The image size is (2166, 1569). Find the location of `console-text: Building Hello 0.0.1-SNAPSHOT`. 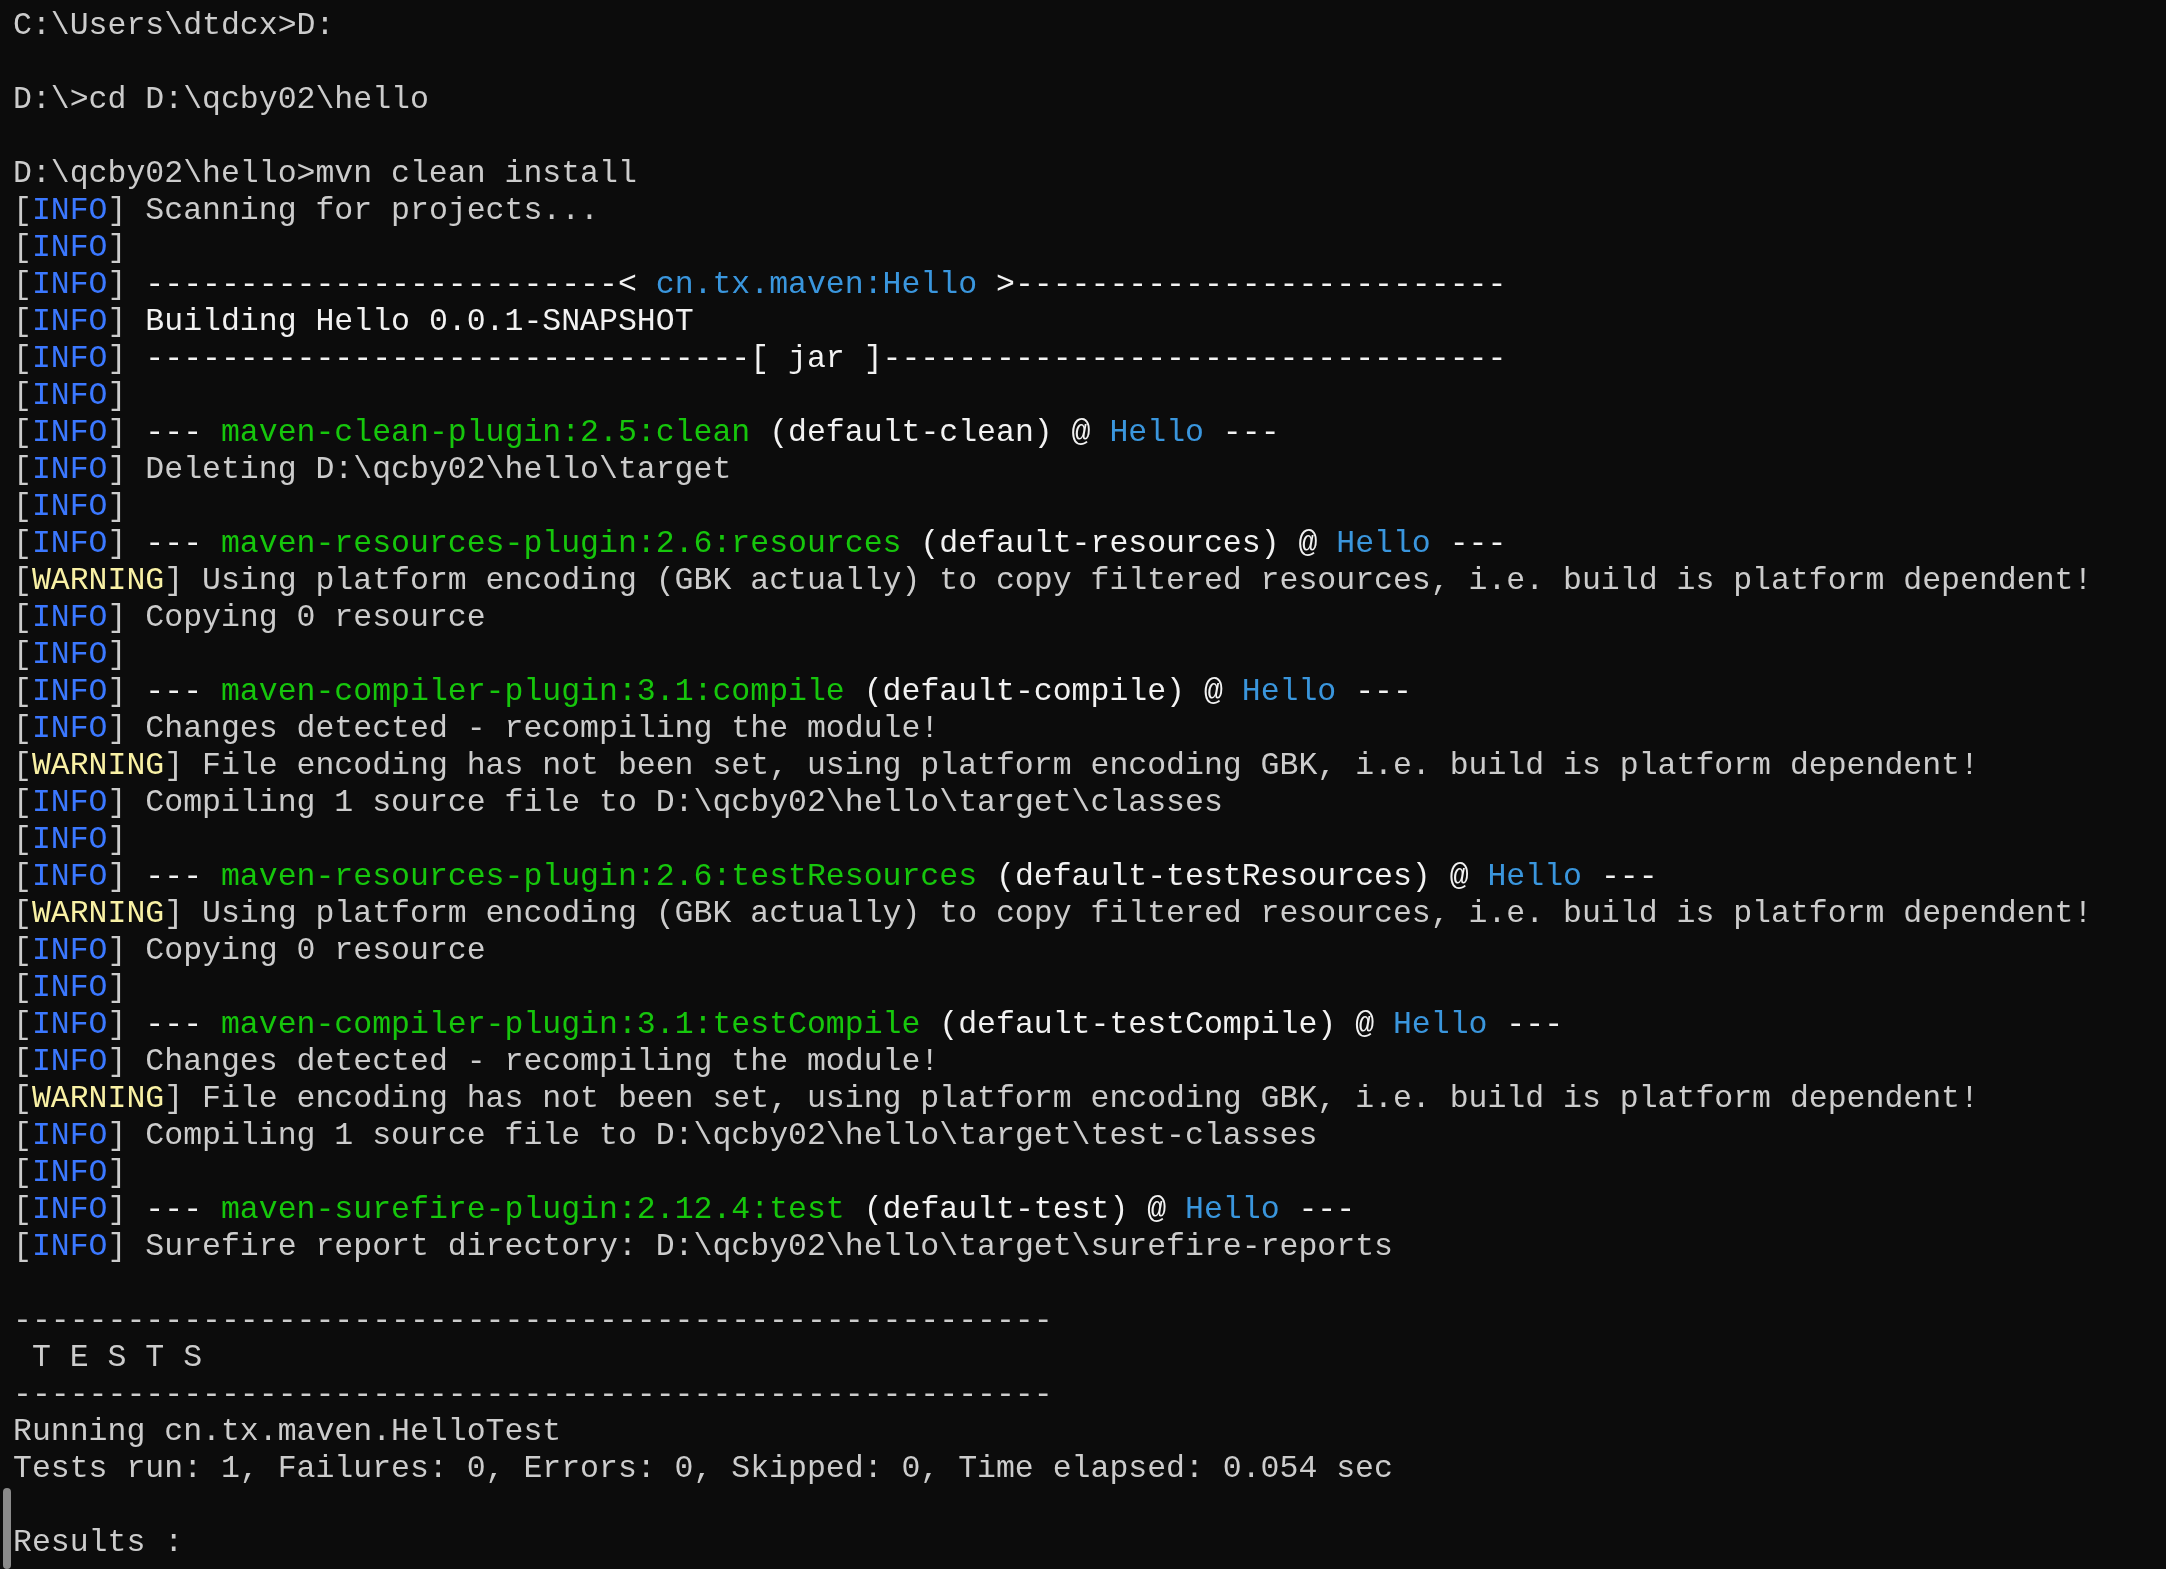

console-text: Building Hello 0.0.1-SNAPSHOT is located at coordinates (419, 321).